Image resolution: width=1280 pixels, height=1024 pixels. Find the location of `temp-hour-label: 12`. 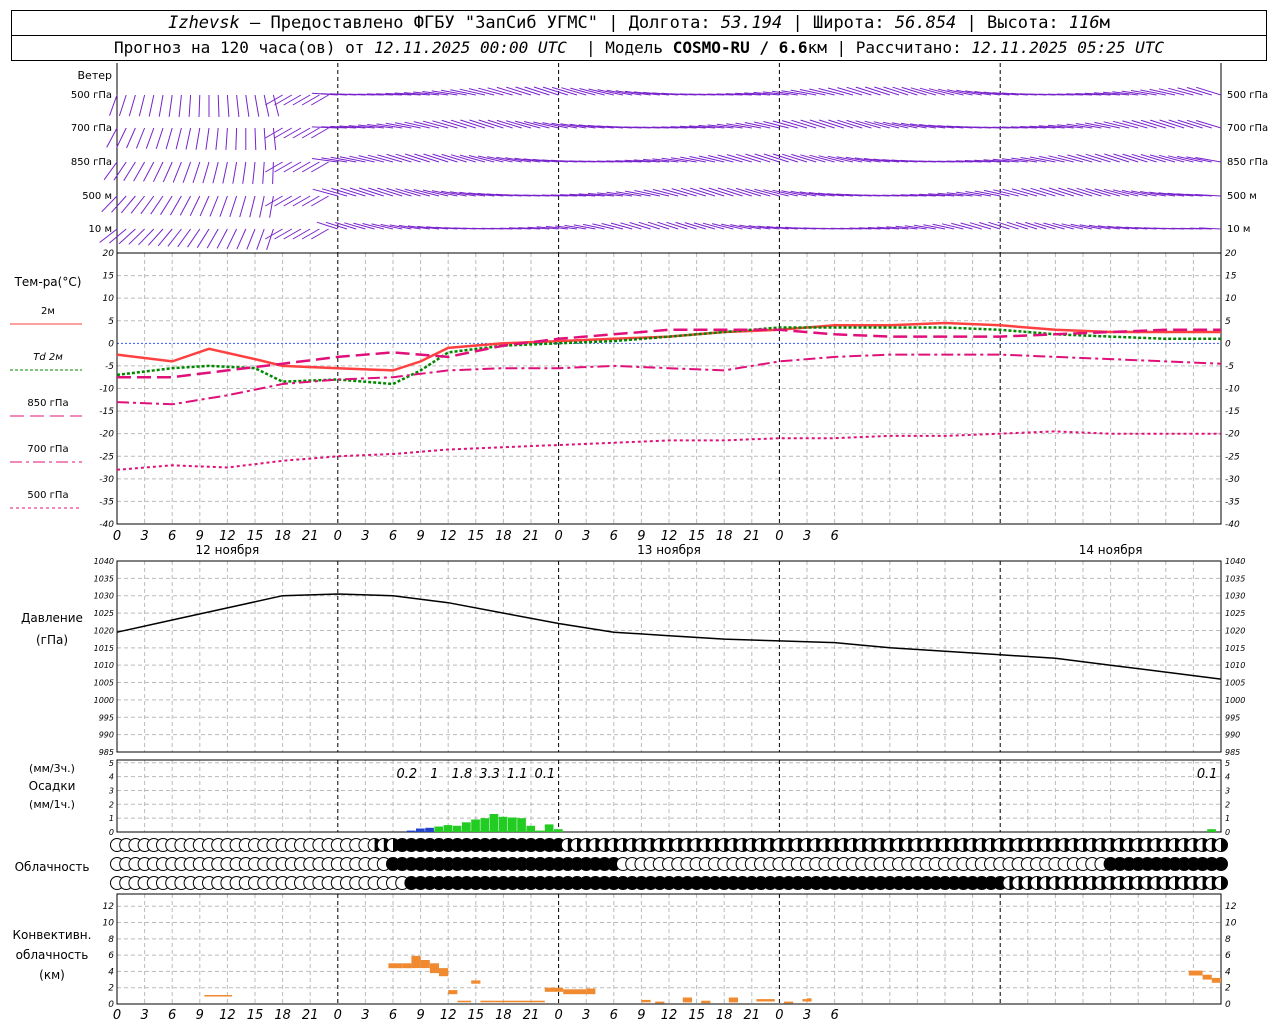

temp-hour-label: 12 is located at coordinates (227, 536).